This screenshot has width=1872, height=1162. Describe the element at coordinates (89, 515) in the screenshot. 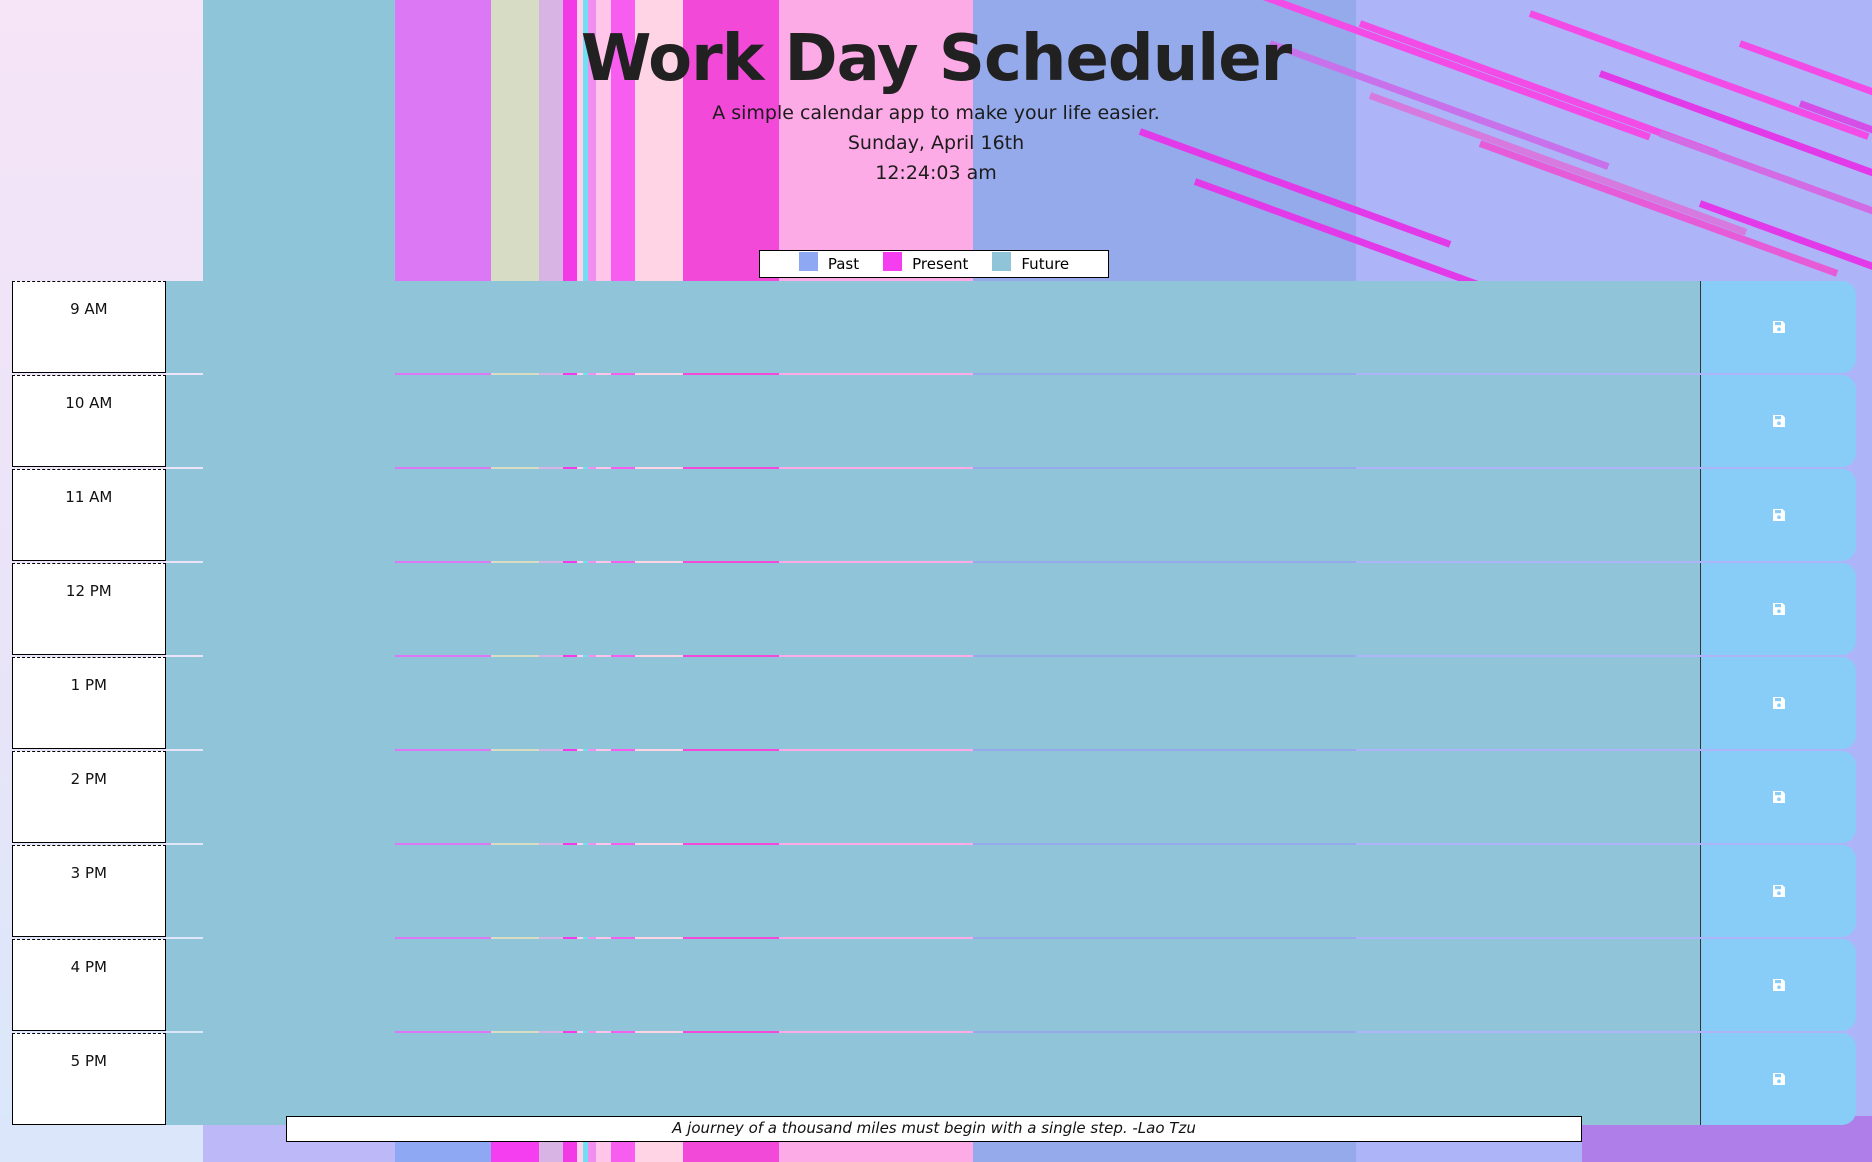

I see `hour-label: 11 AM` at that location.